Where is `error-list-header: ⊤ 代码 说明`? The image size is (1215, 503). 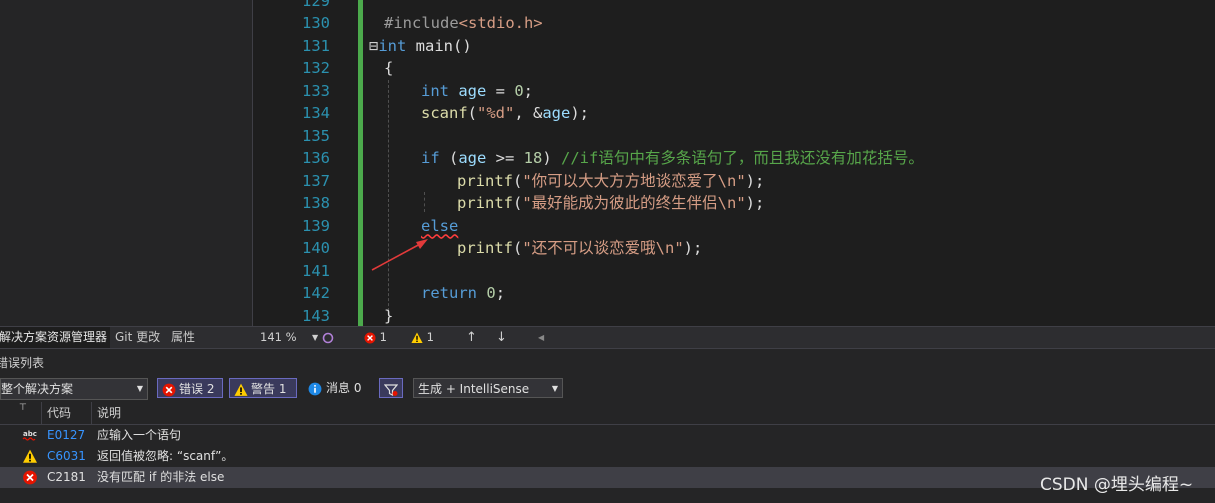
error-list-header: ⊤ 代码 说明 is located at coordinates (607, 413).